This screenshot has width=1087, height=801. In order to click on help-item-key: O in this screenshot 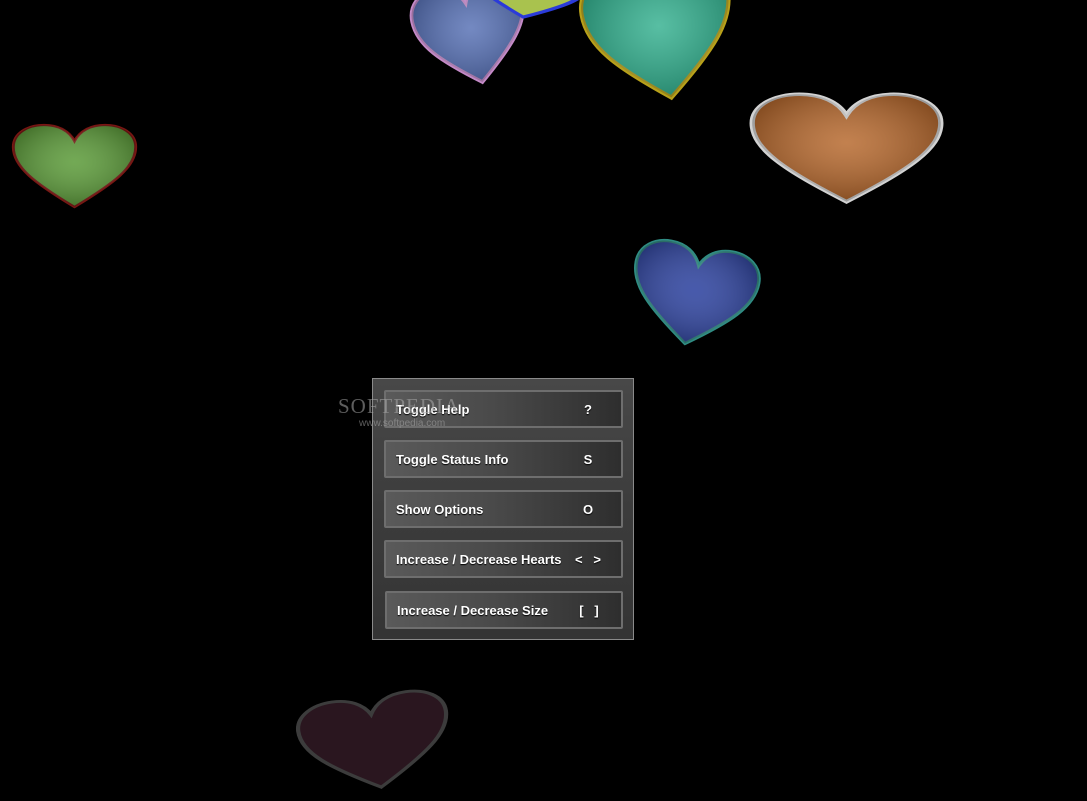, I will do `click(588, 509)`.